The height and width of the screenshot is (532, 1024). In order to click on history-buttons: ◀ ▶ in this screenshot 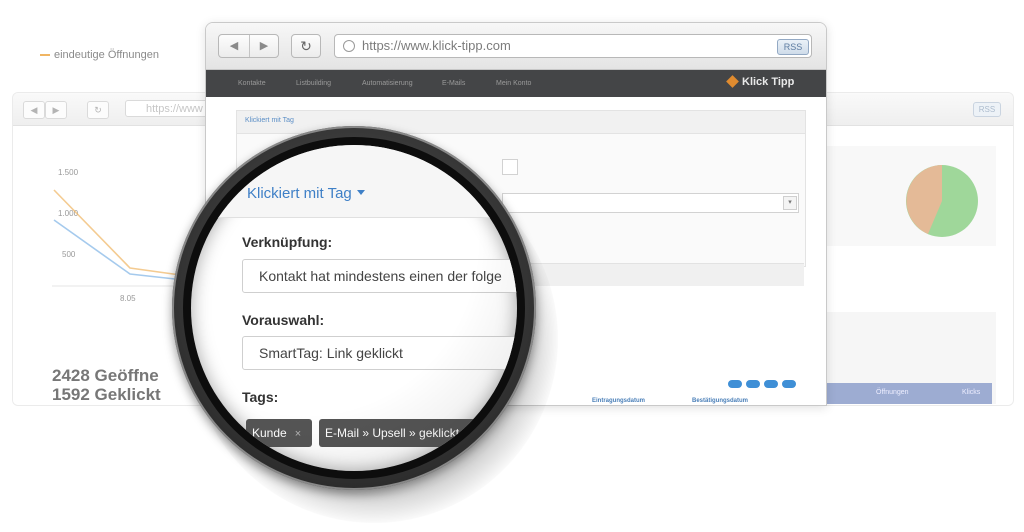, I will do `click(248, 46)`.